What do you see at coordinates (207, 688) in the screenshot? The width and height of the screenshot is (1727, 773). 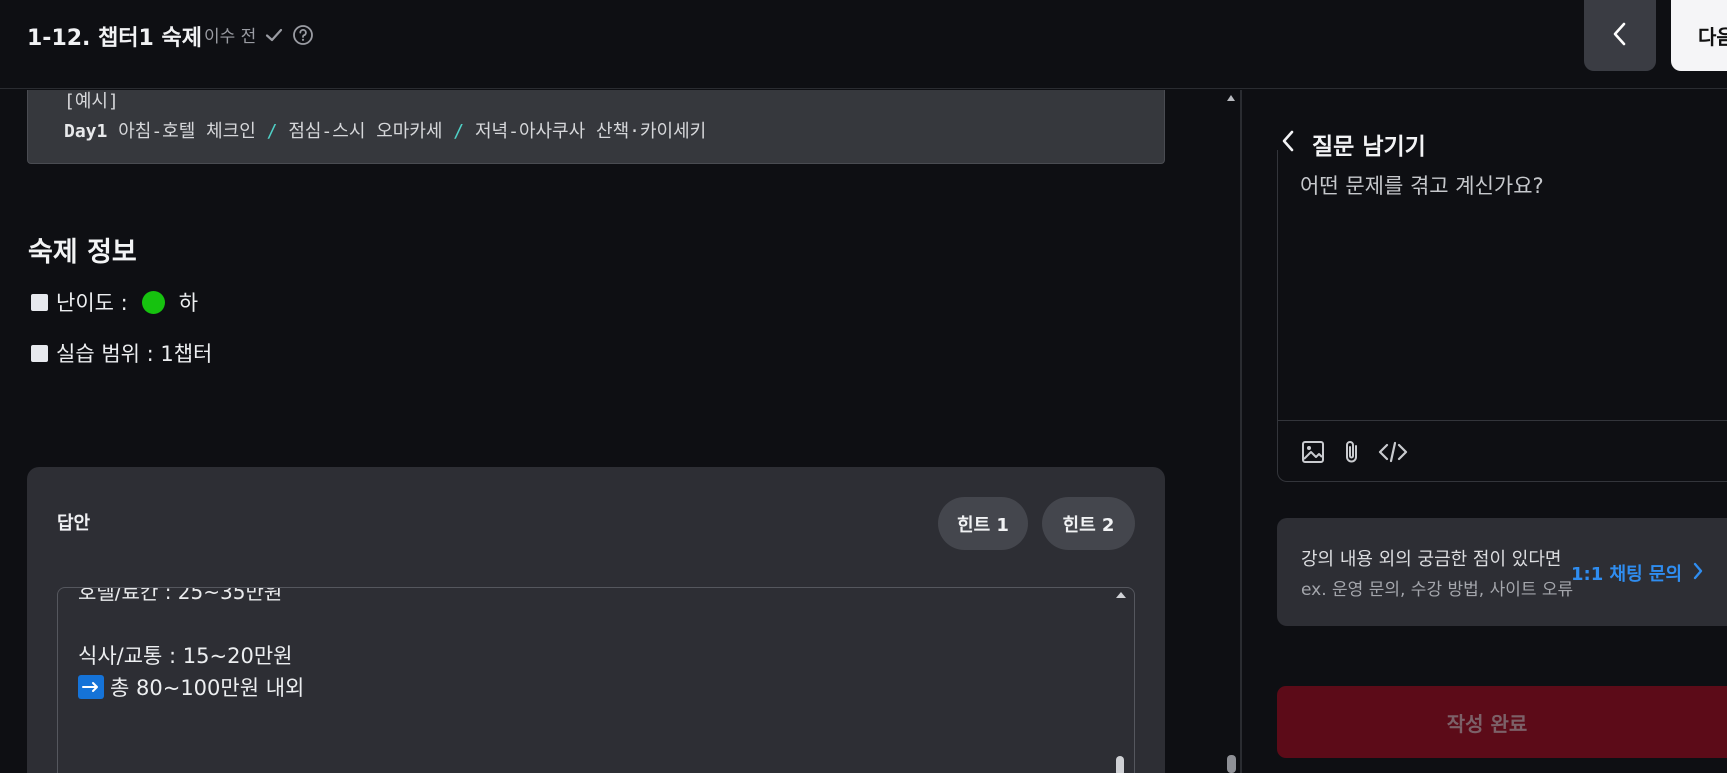 I see `answer-line-2: 총 80~100만원 내외` at bounding box center [207, 688].